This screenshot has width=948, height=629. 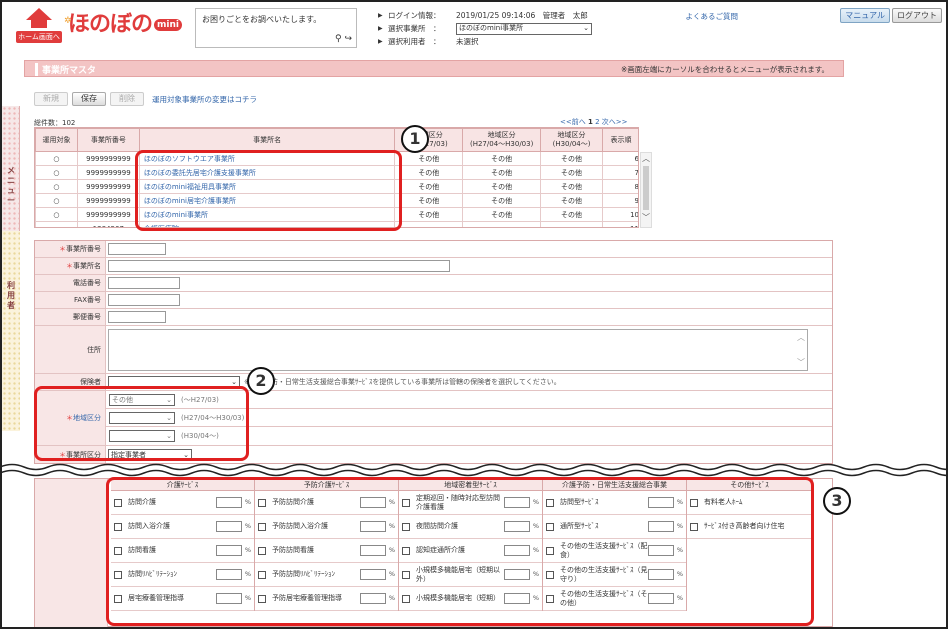 I want to click on scroll-thumb, so click(x=646, y=188).